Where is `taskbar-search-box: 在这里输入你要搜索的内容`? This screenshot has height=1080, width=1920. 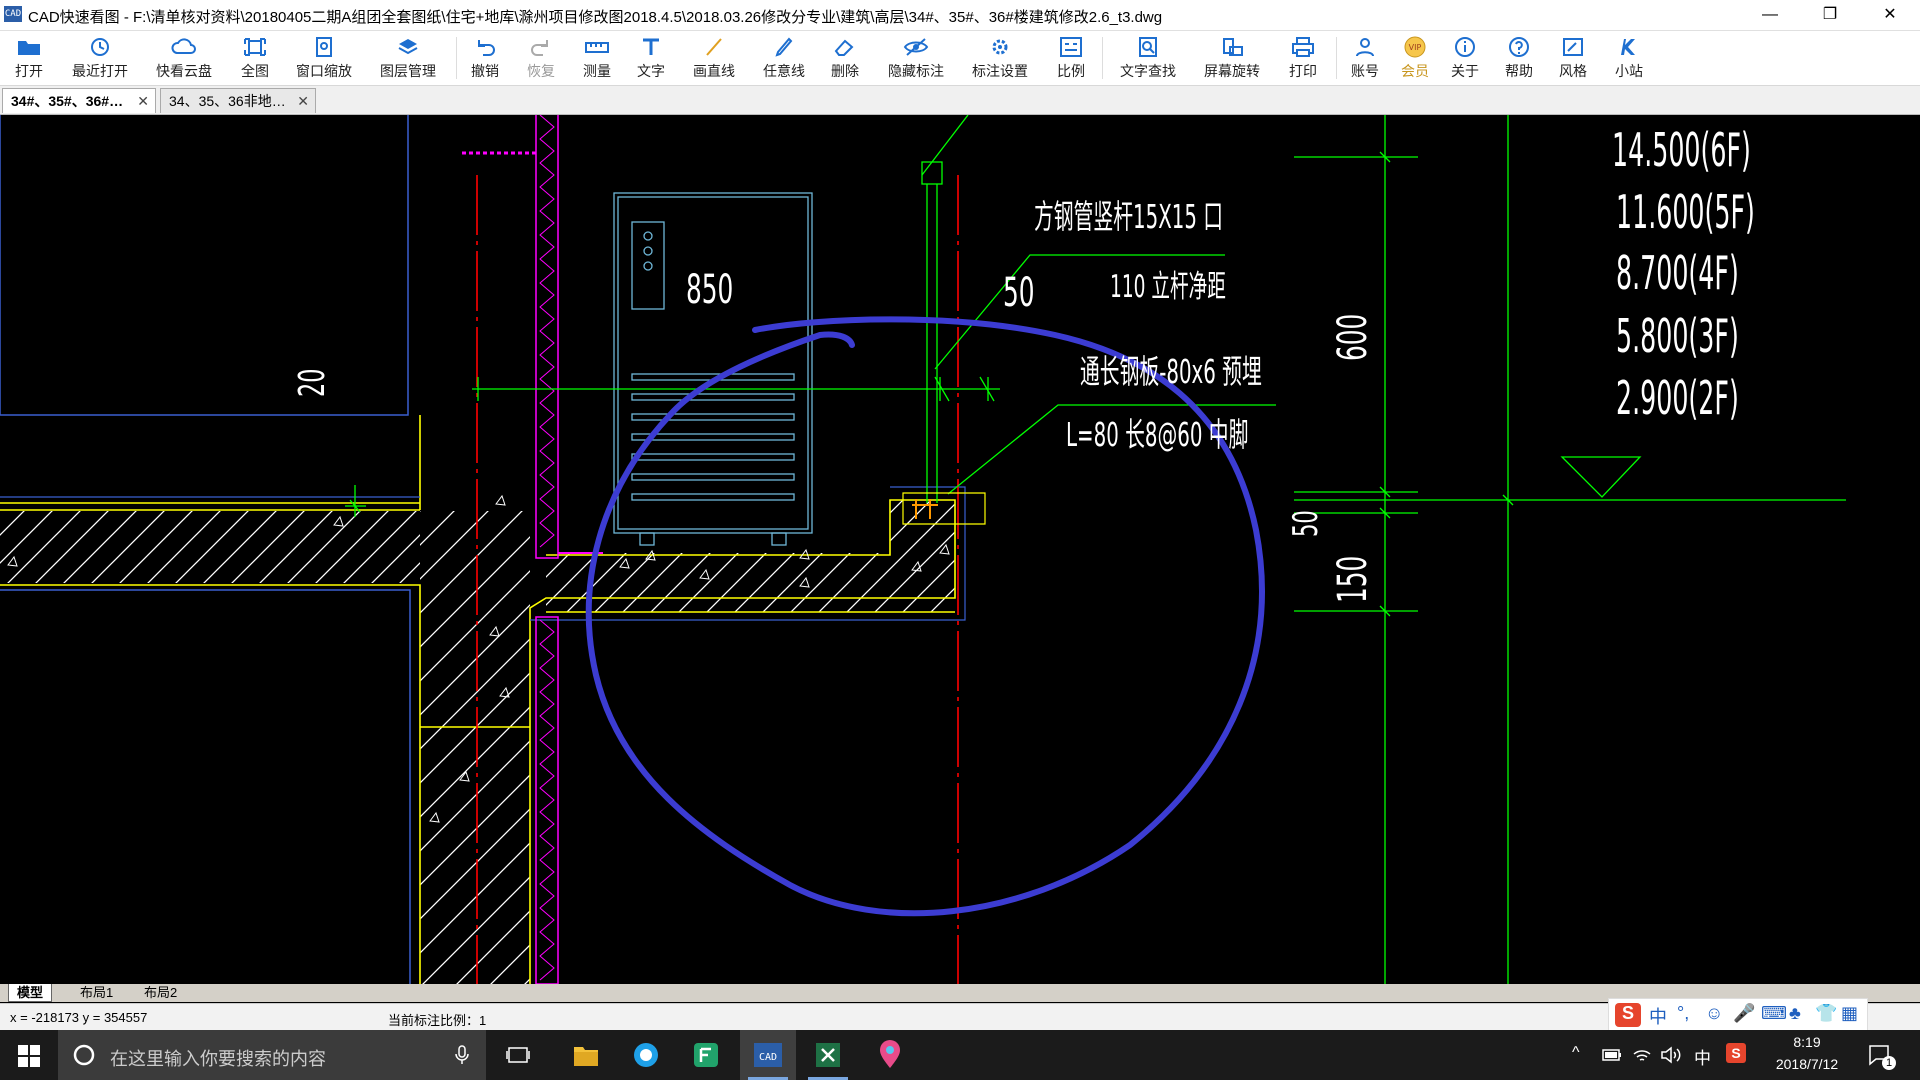
taskbar-search-box: 在这里输入你要搜索的内容 is located at coordinates (272, 1055).